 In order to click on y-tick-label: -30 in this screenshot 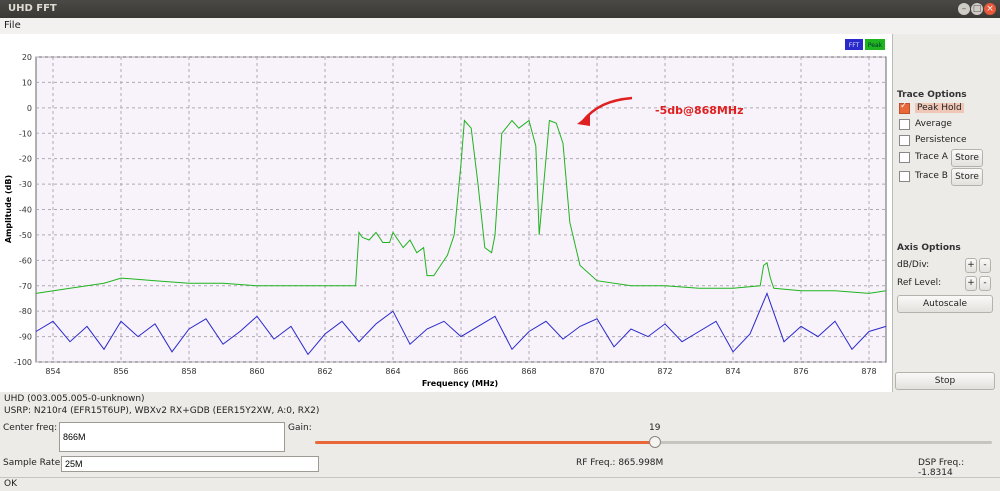, I will do `click(25, 184)`.